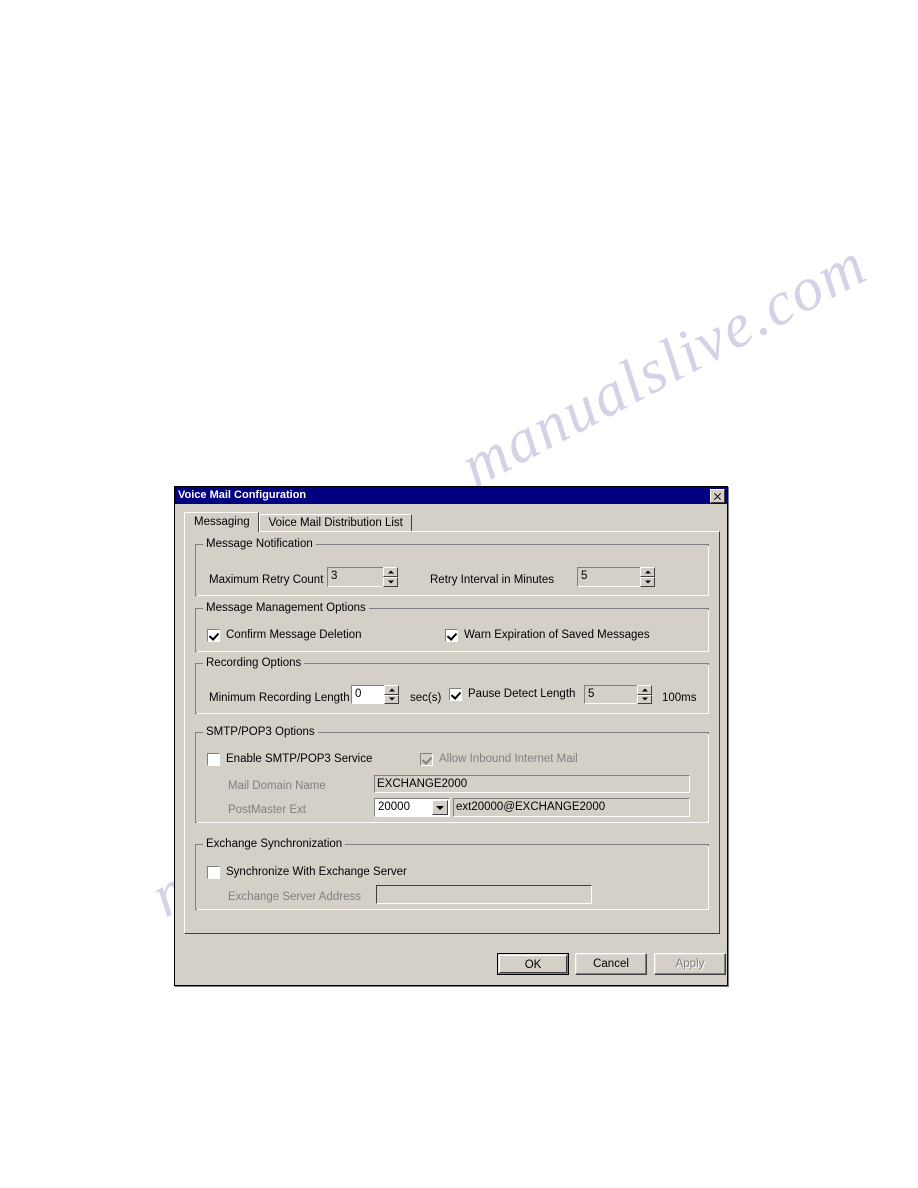 The height and width of the screenshot is (1188, 918). Describe the element at coordinates (294, 897) in the screenshot. I see `label-exchange-server-address: Exchange Server Address` at that location.